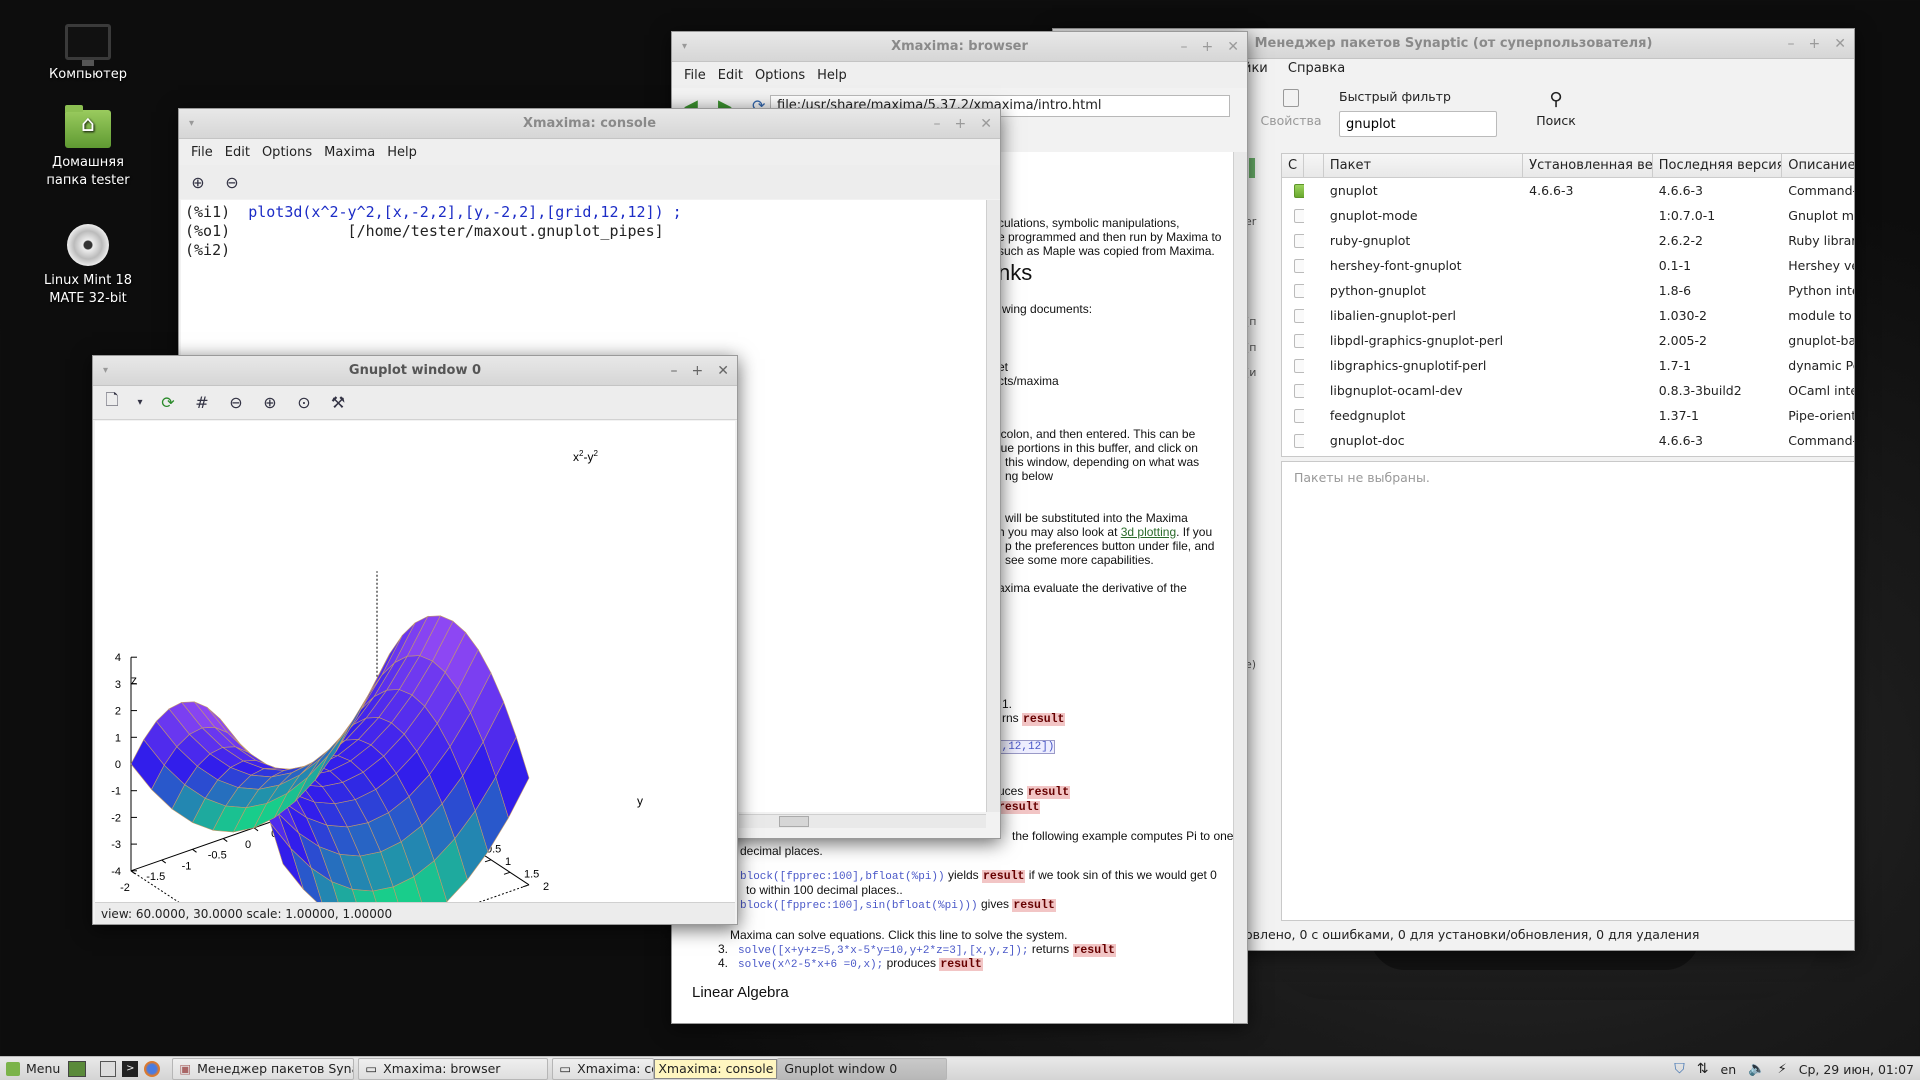 The image size is (1920, 1080). Describe the element at coordinates (1729, 1069) in the screenshot. I see `keyboard-layout: en` at that location.